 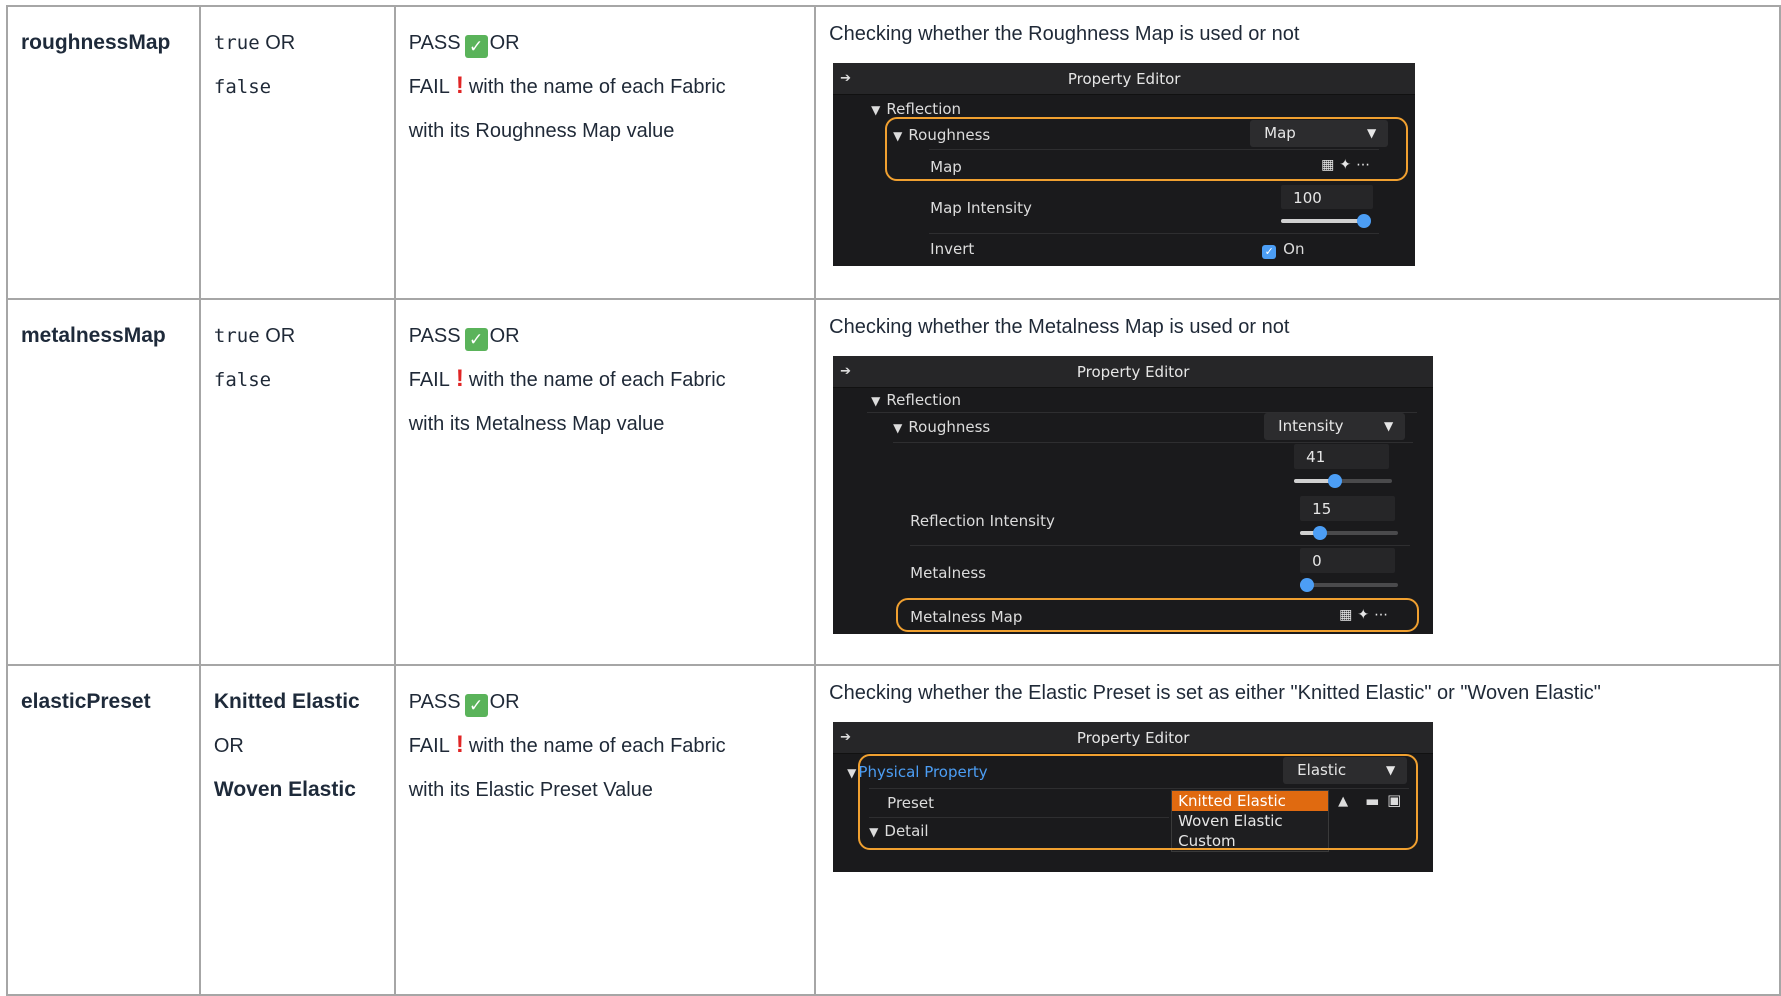 I want to click on roughness-section: ▼ Roughness, so click(x=941, y=427).